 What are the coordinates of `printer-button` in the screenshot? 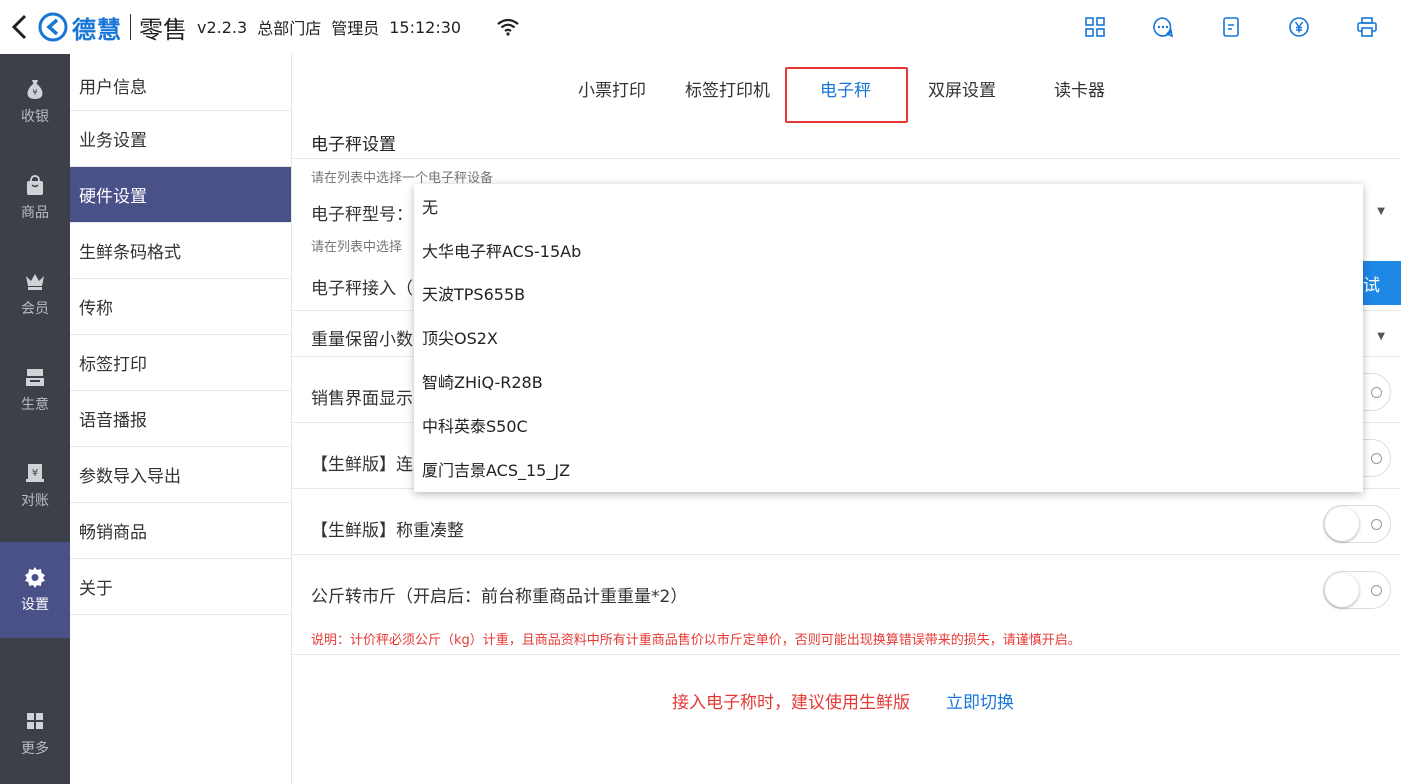 It's located at (1367, 27).